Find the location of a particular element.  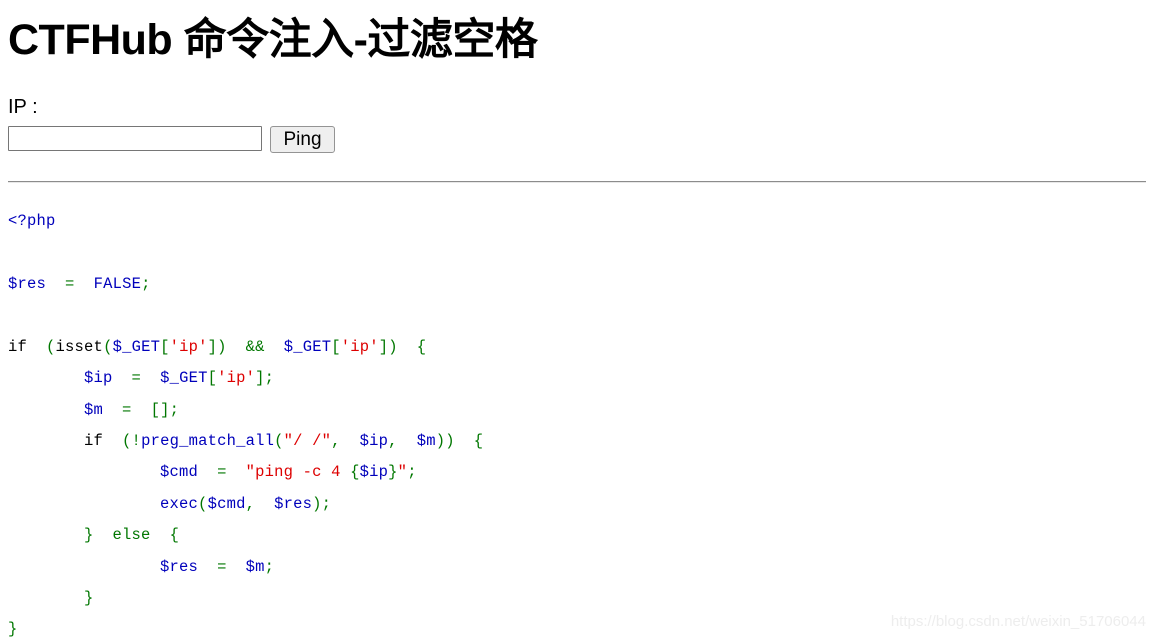

ip-label: IP : is located at coordinates (23, 107).